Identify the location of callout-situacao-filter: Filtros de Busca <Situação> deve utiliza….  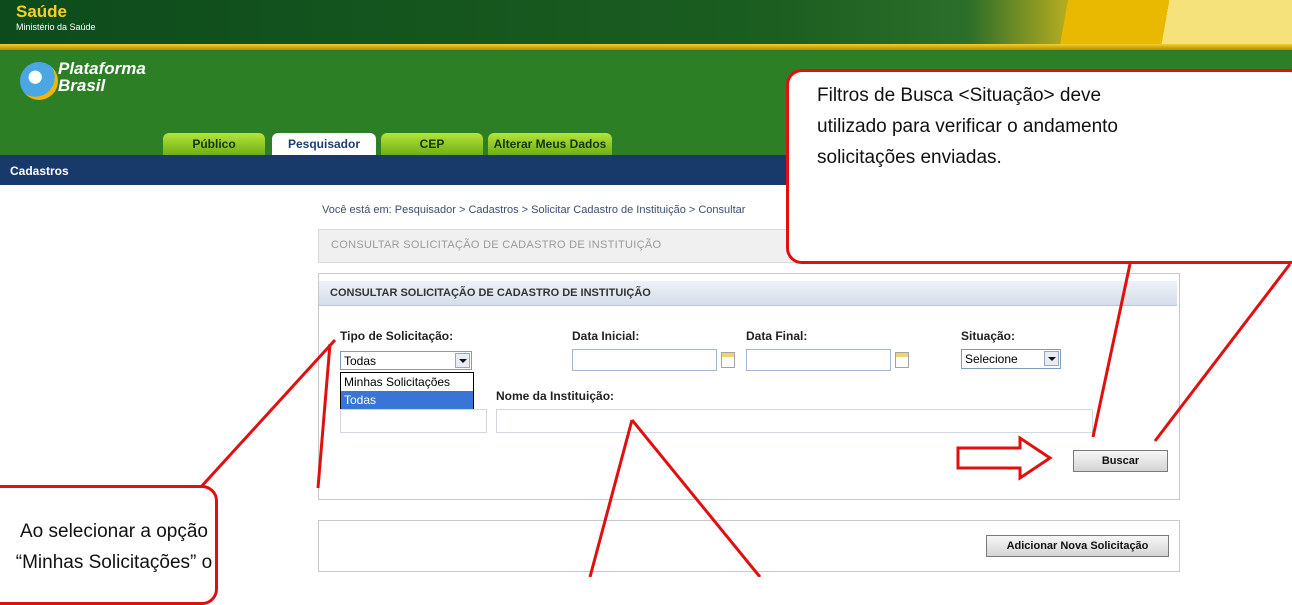
(1039, 166).